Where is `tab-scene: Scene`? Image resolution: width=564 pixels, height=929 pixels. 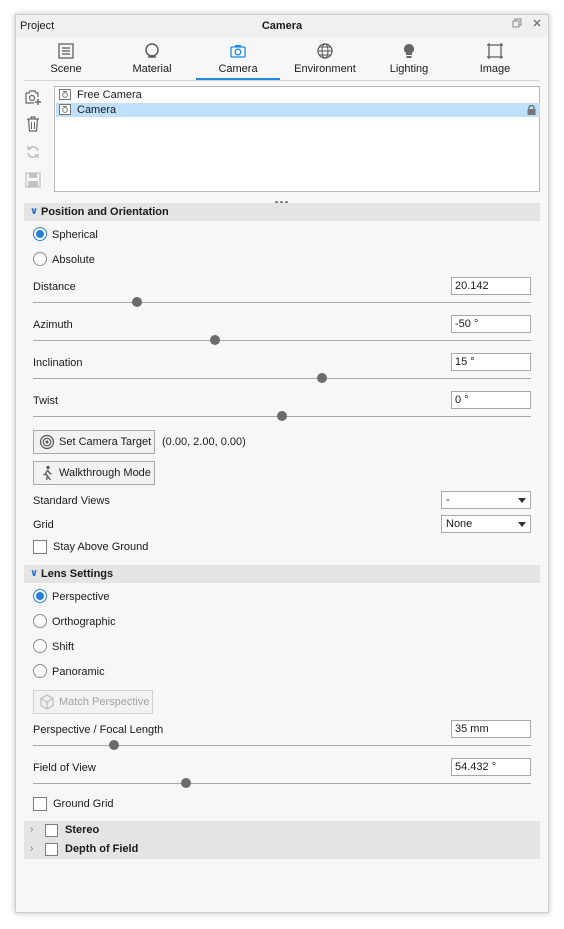
tab-scene: Scene is located at coordinates (66, 59).